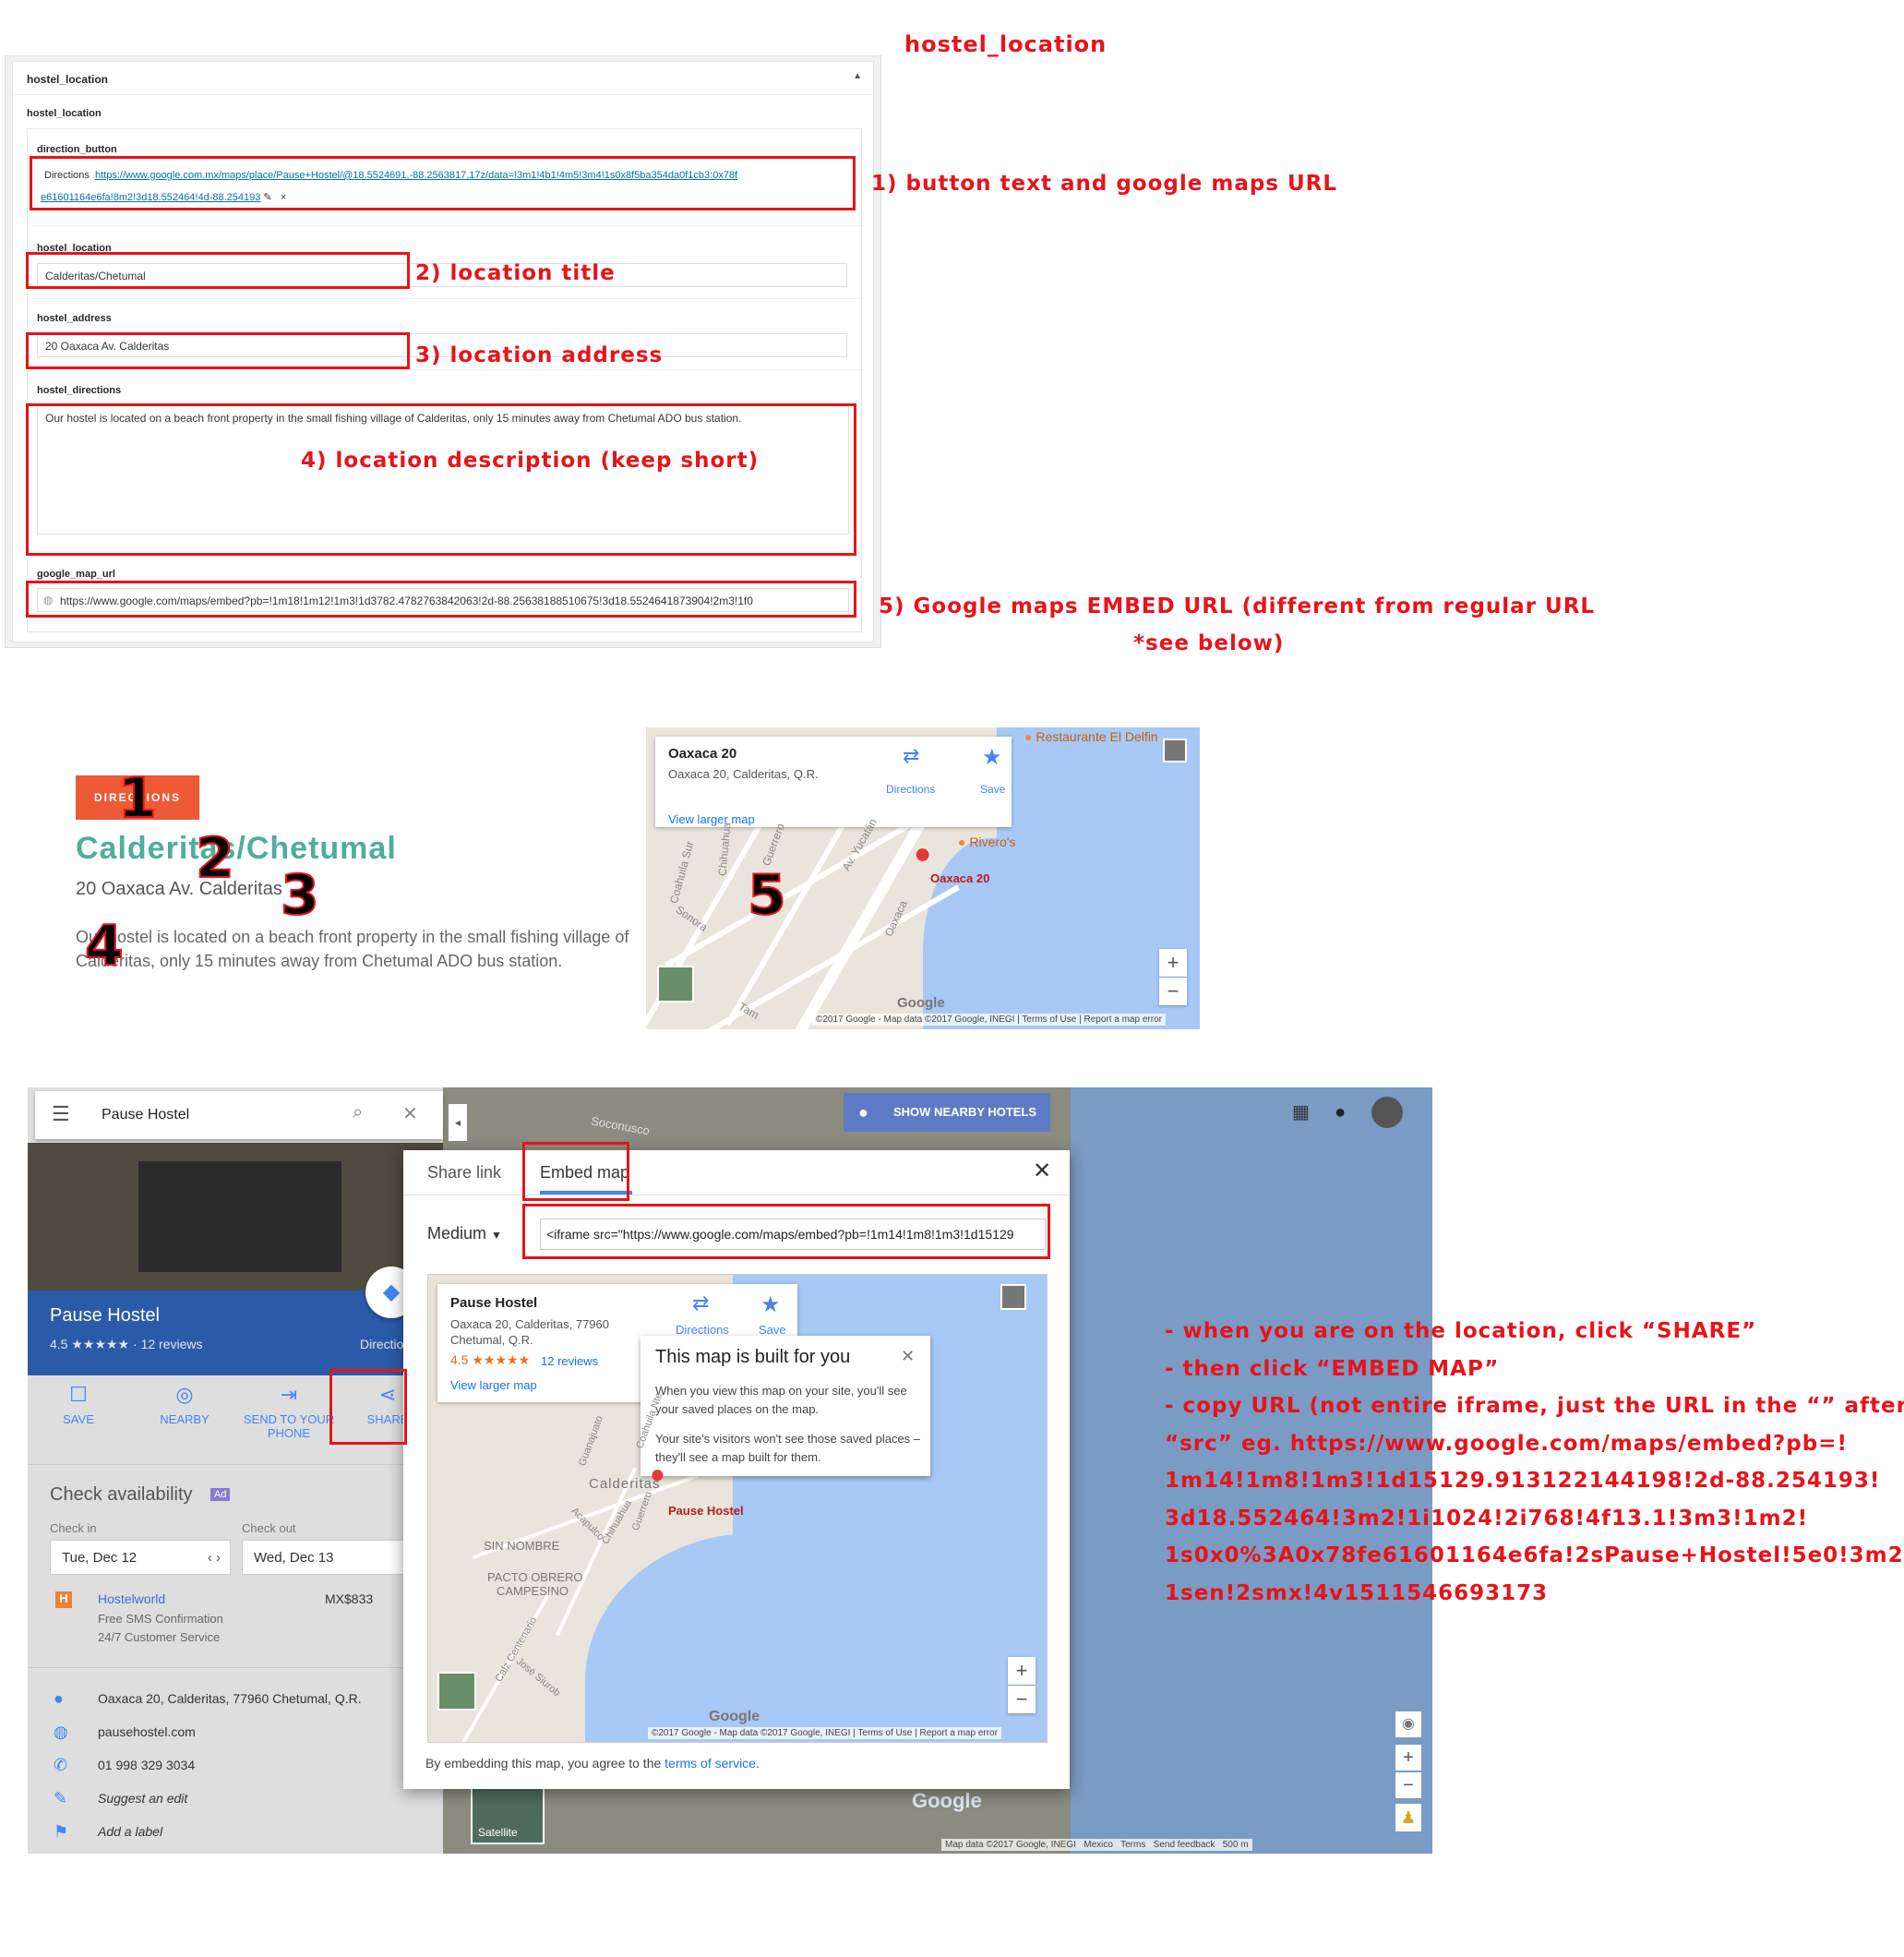 This screenshot has width=1904, height=1957. What do you see at coordinates (1408, 1817) in the screenshot?
I see `pegman-icon: ♟` at bounding box center [1408, 1817].